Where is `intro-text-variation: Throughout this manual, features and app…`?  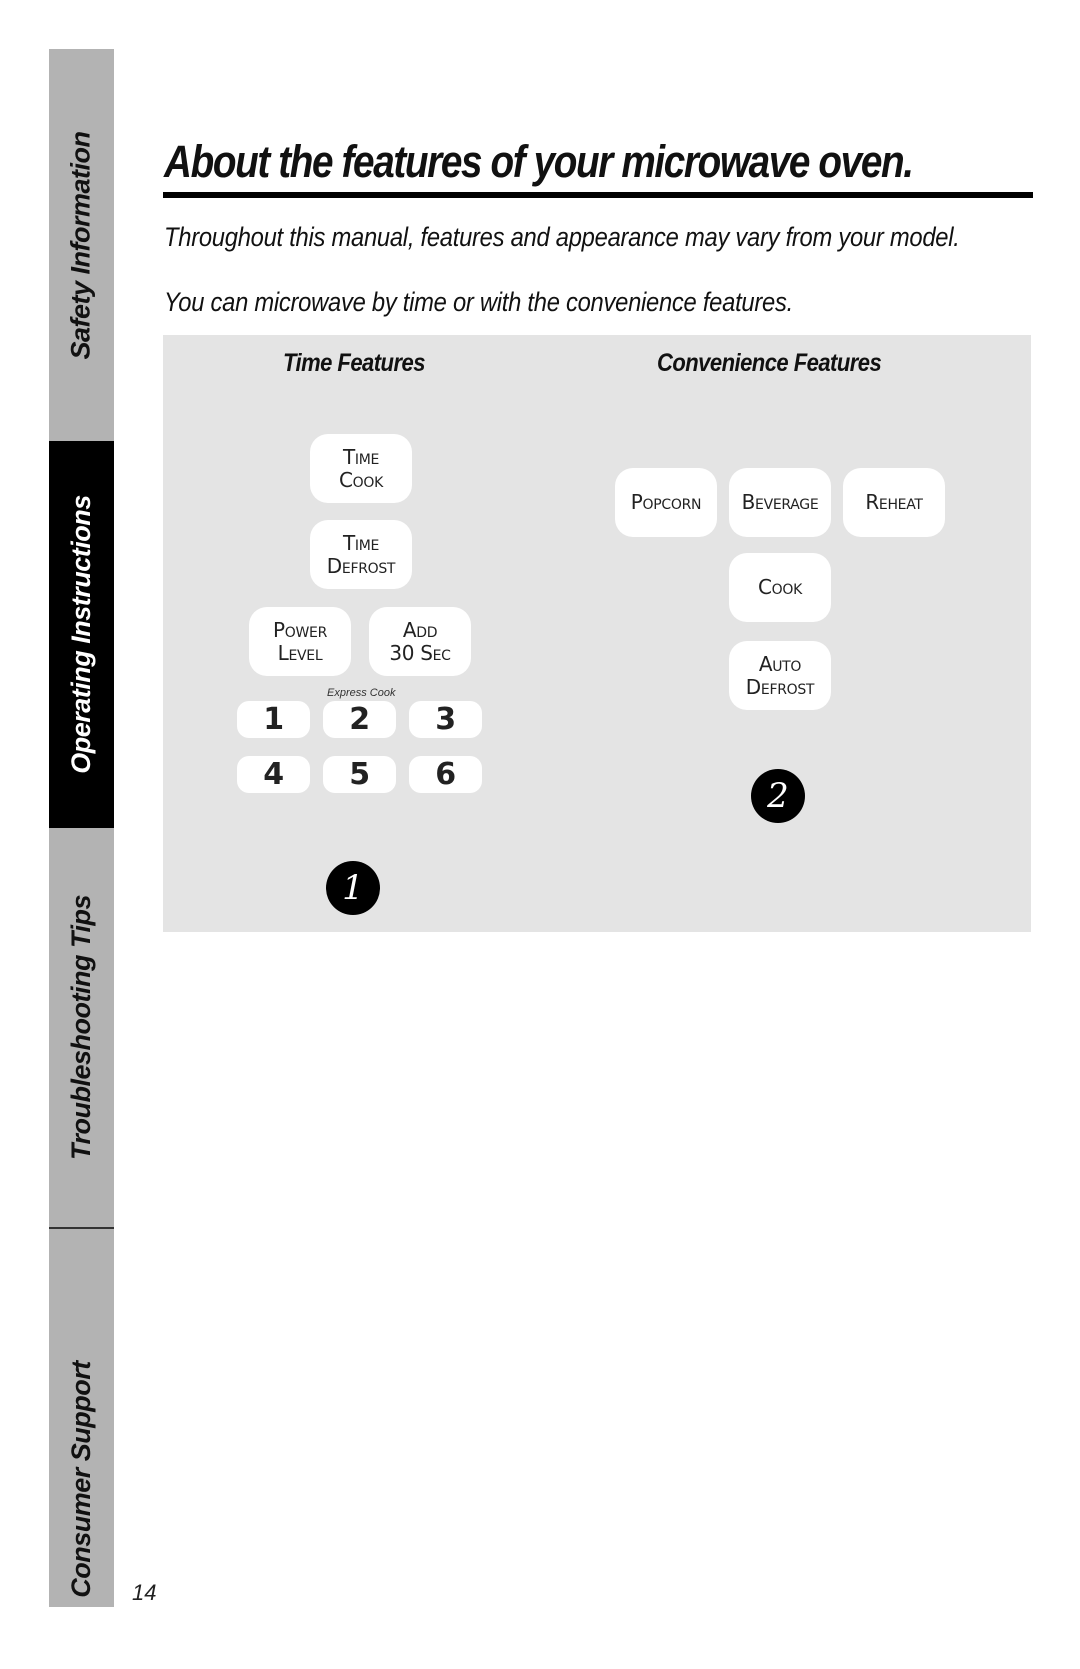 intro-text-variation: Throughout this manual, features and app… is located at coordinates (562, 237).